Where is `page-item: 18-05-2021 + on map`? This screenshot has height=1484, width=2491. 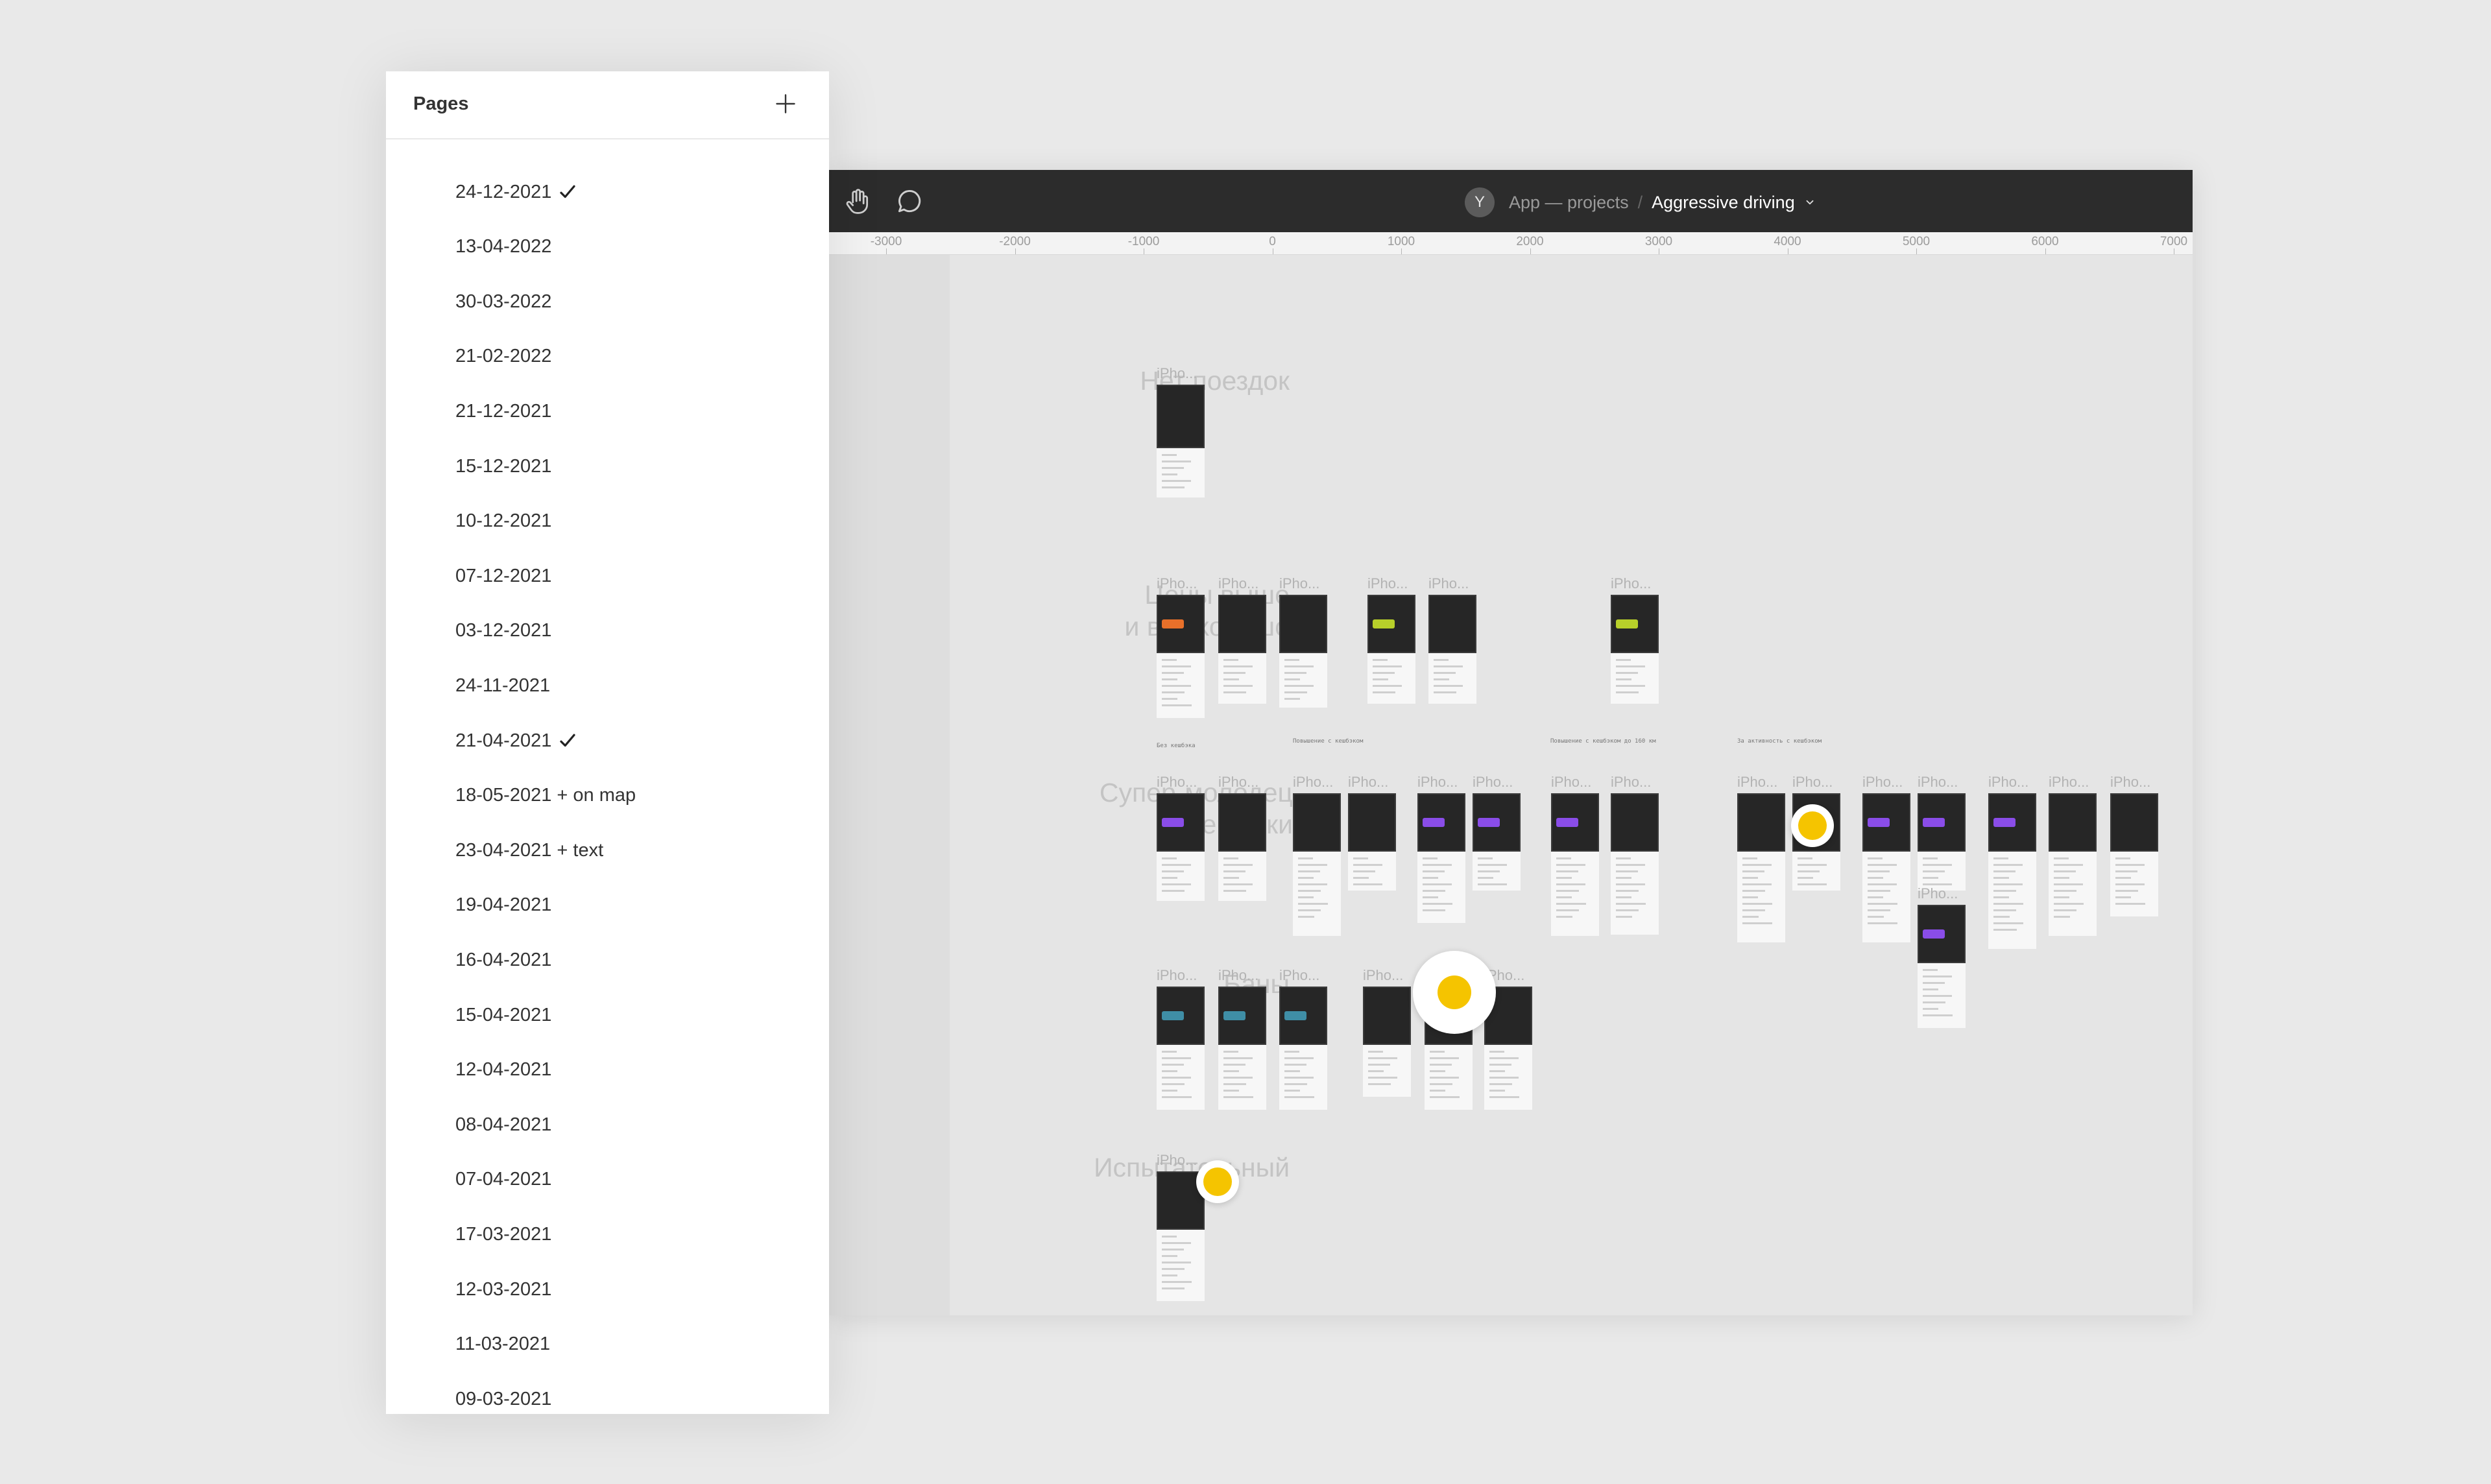 page-item: 18-05-2021 + on map is located at coordinates (607, 796).